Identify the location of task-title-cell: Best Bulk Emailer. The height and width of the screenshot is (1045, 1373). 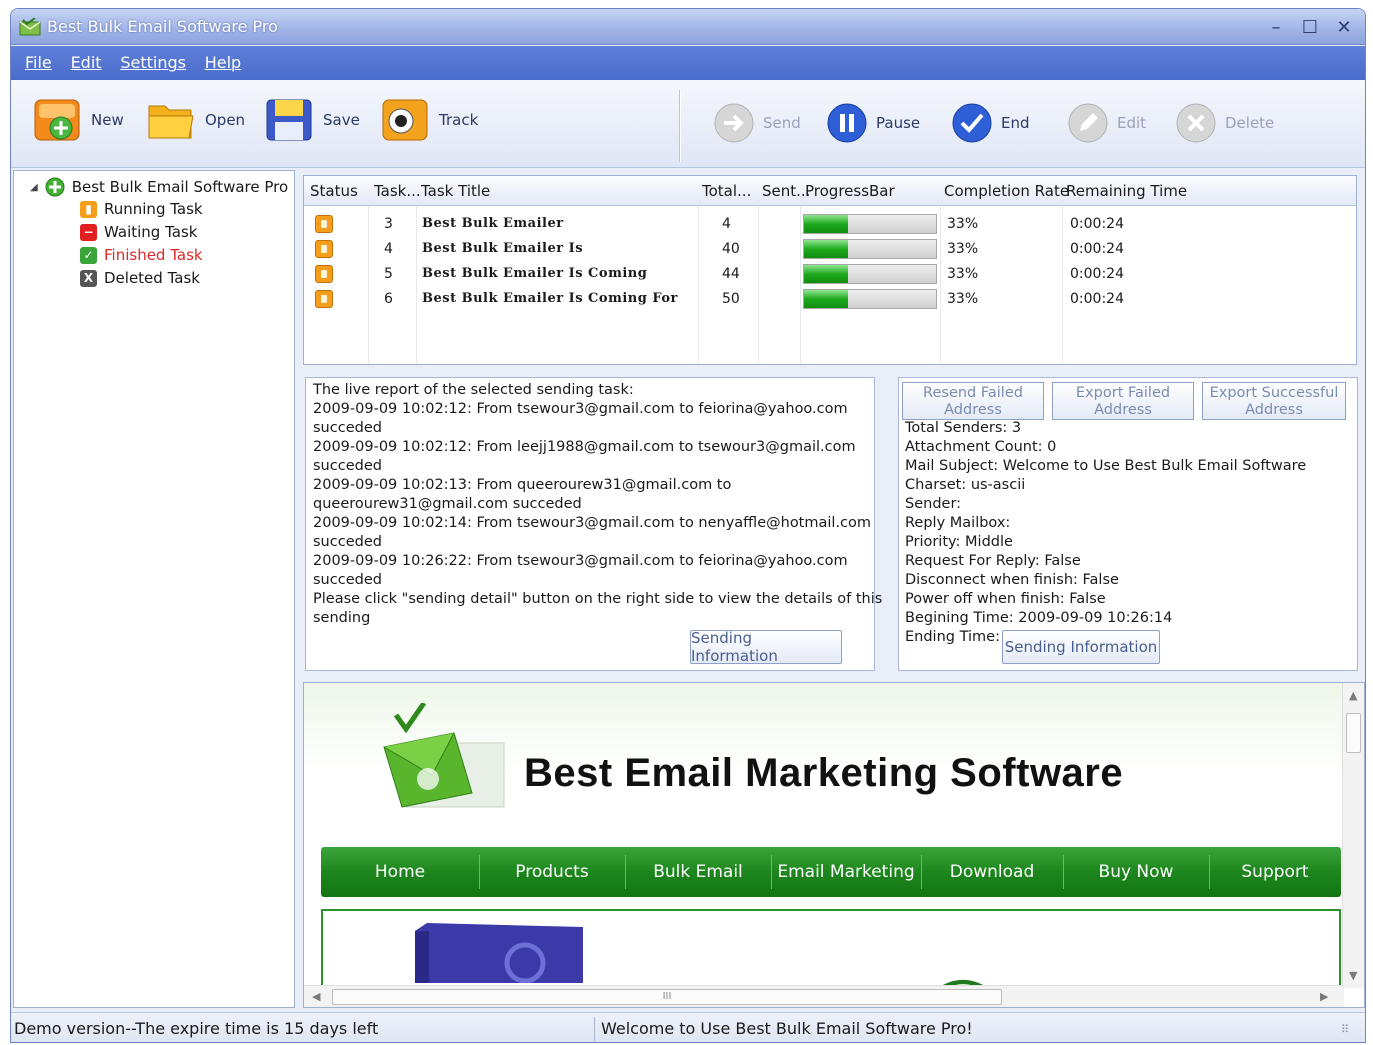
(493, 223).